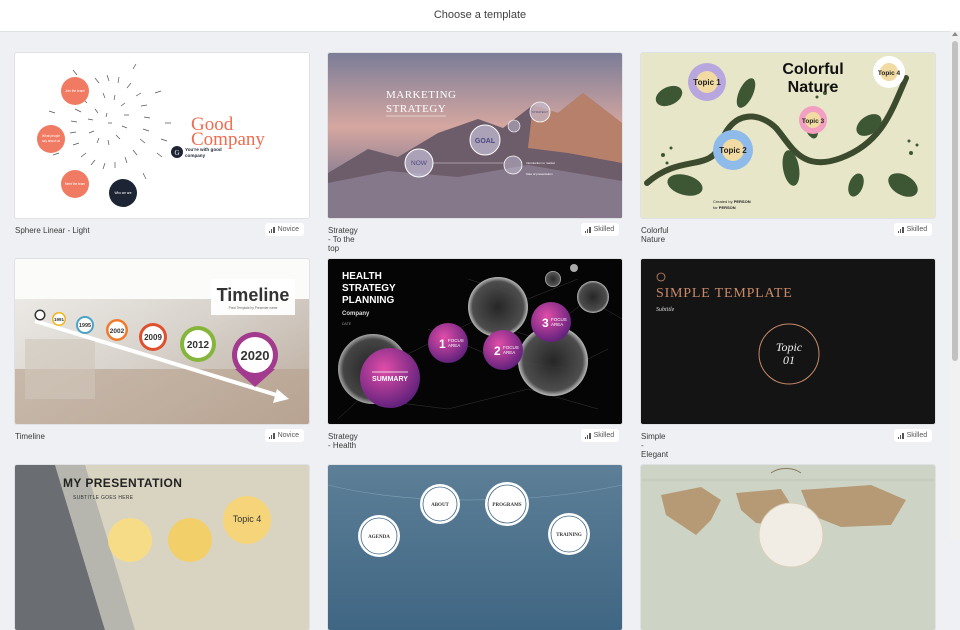  I want to click on about-node: ABOUT, so click(440, 504).